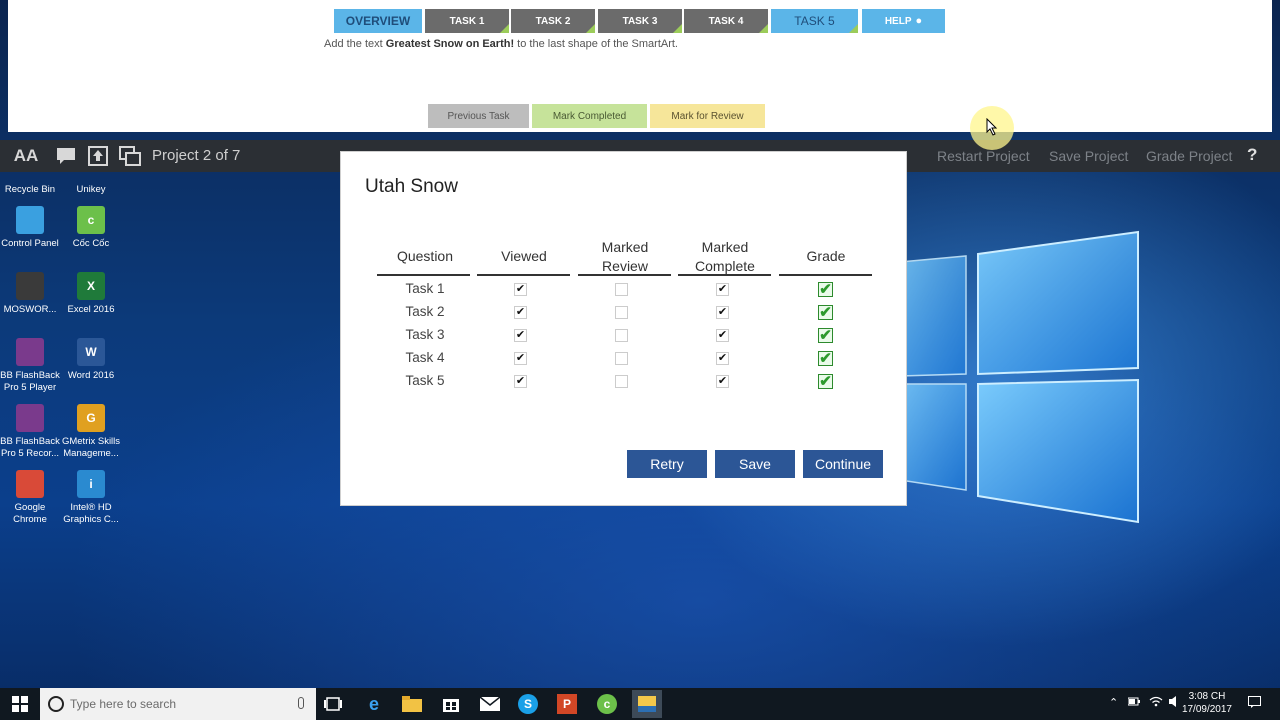 The width and height of the screenshot is (1280, 720). What do you see at coordinates (178, 704) in the screenshot?
I see `taskbar-search-box: Type here to search` at bounding box center [178, 704].